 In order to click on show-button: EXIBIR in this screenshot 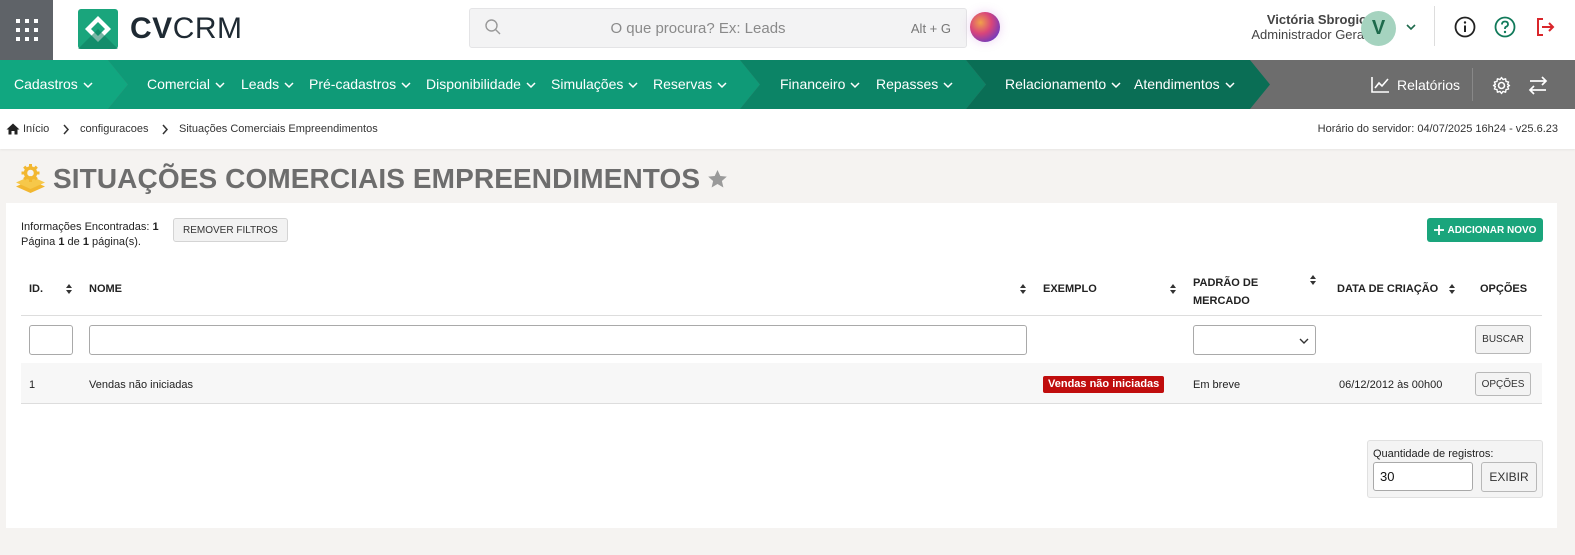, I will do `click(1509, 477)`.